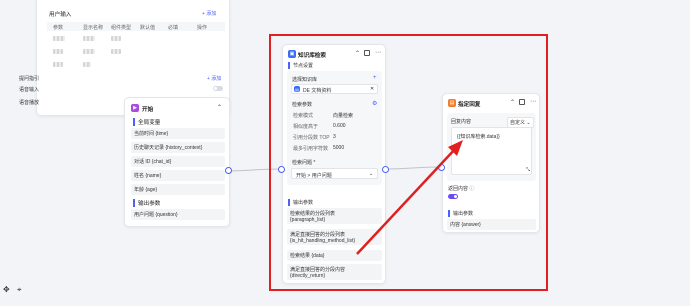 This screenshot has height=306, width=690. I want to click on prompt-guide-label: 提问指引, so click(29, 79).